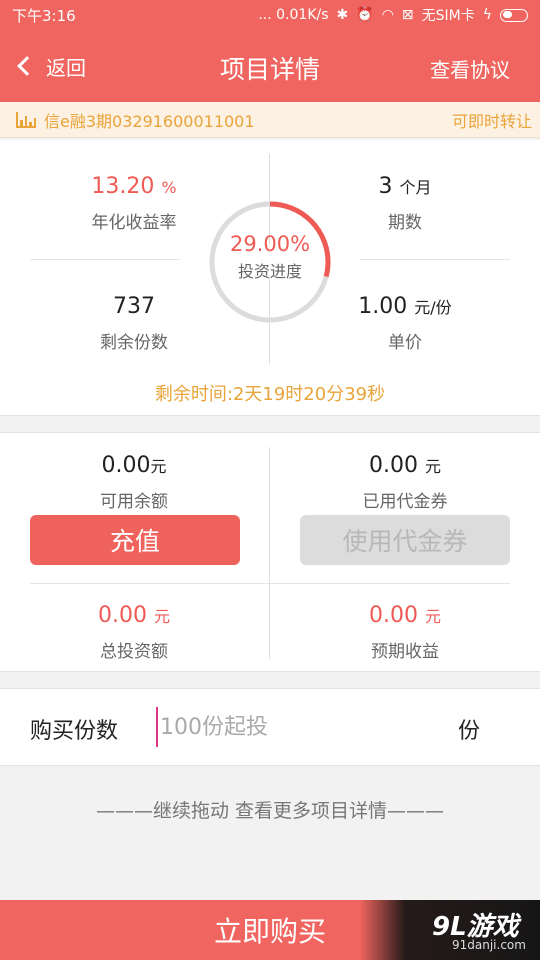 The height and width of the screenshot is (960, 540). I want to click on bluetooth-icon: ✱, so click(342, 15).